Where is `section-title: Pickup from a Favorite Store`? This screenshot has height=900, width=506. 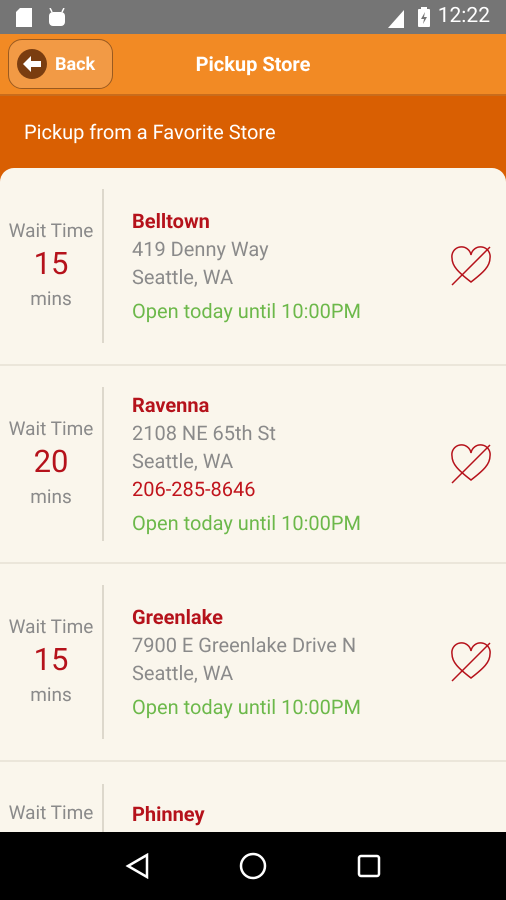 section-title: Pickup from a Favorite Store is located at coordinates (150, 132).